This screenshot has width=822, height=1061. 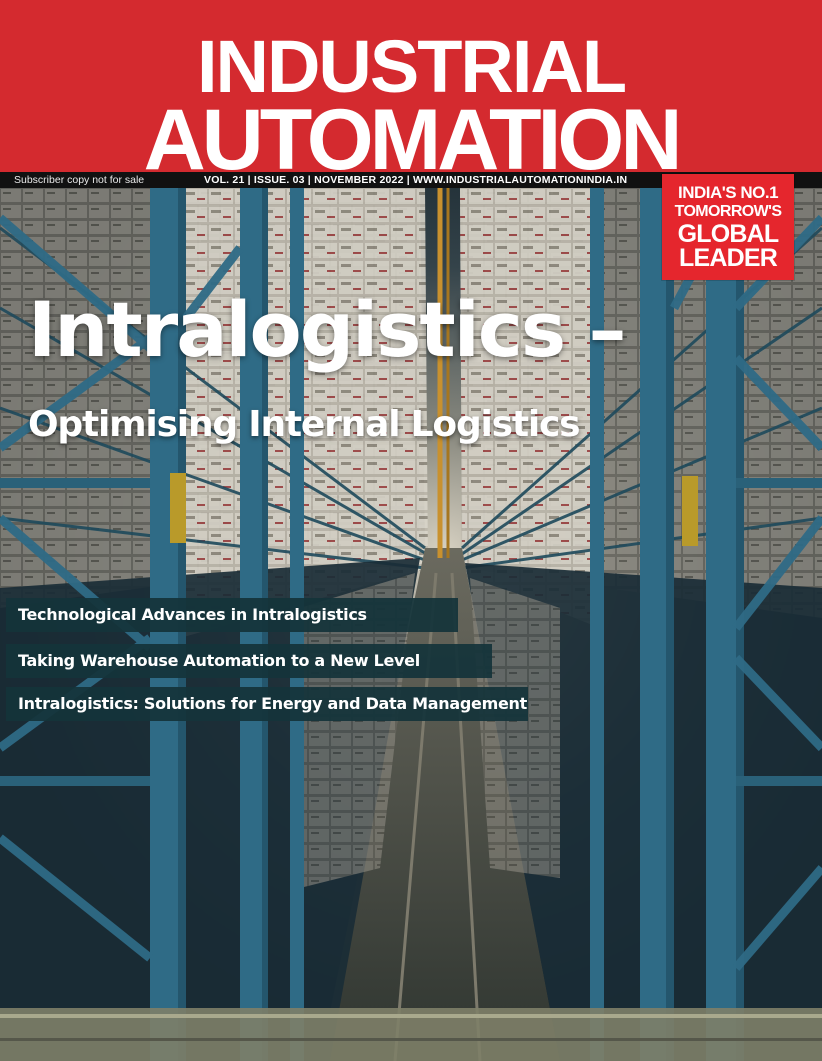 I want to click on teaser-technological-advances: Technological Advances in Intralogistics, so click(x=232, y=615).